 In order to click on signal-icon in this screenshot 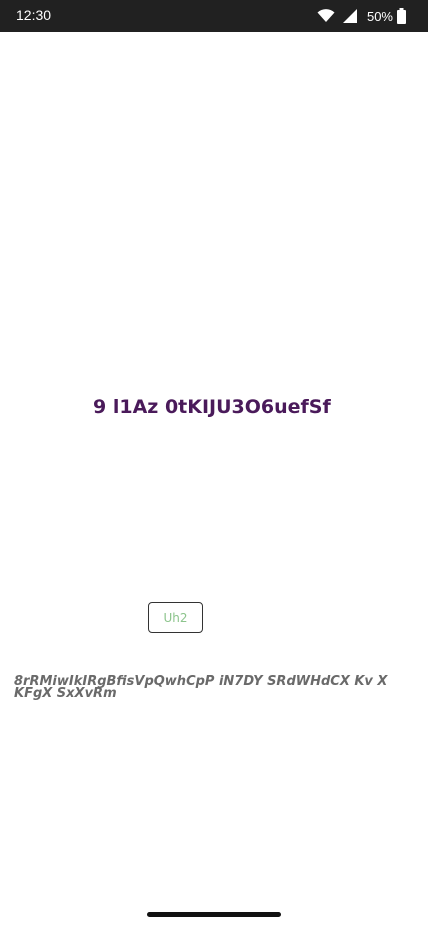, I will do `click(349, 16)`.